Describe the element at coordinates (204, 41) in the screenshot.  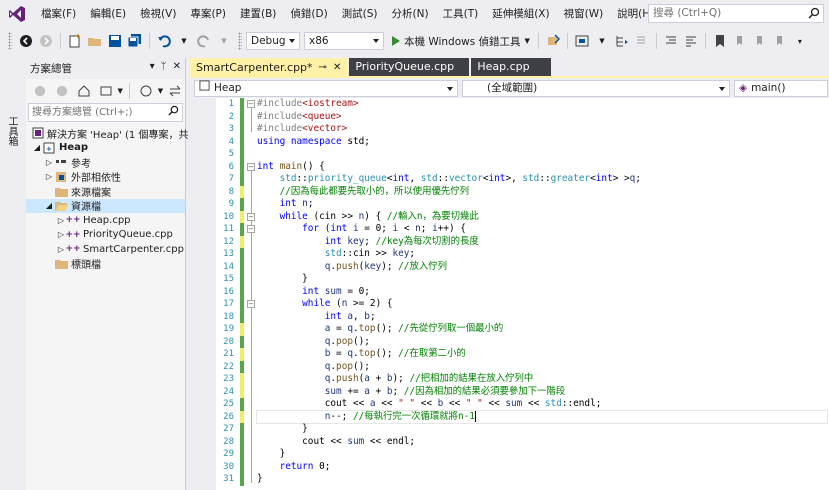
I see `redo-icon` at that location.